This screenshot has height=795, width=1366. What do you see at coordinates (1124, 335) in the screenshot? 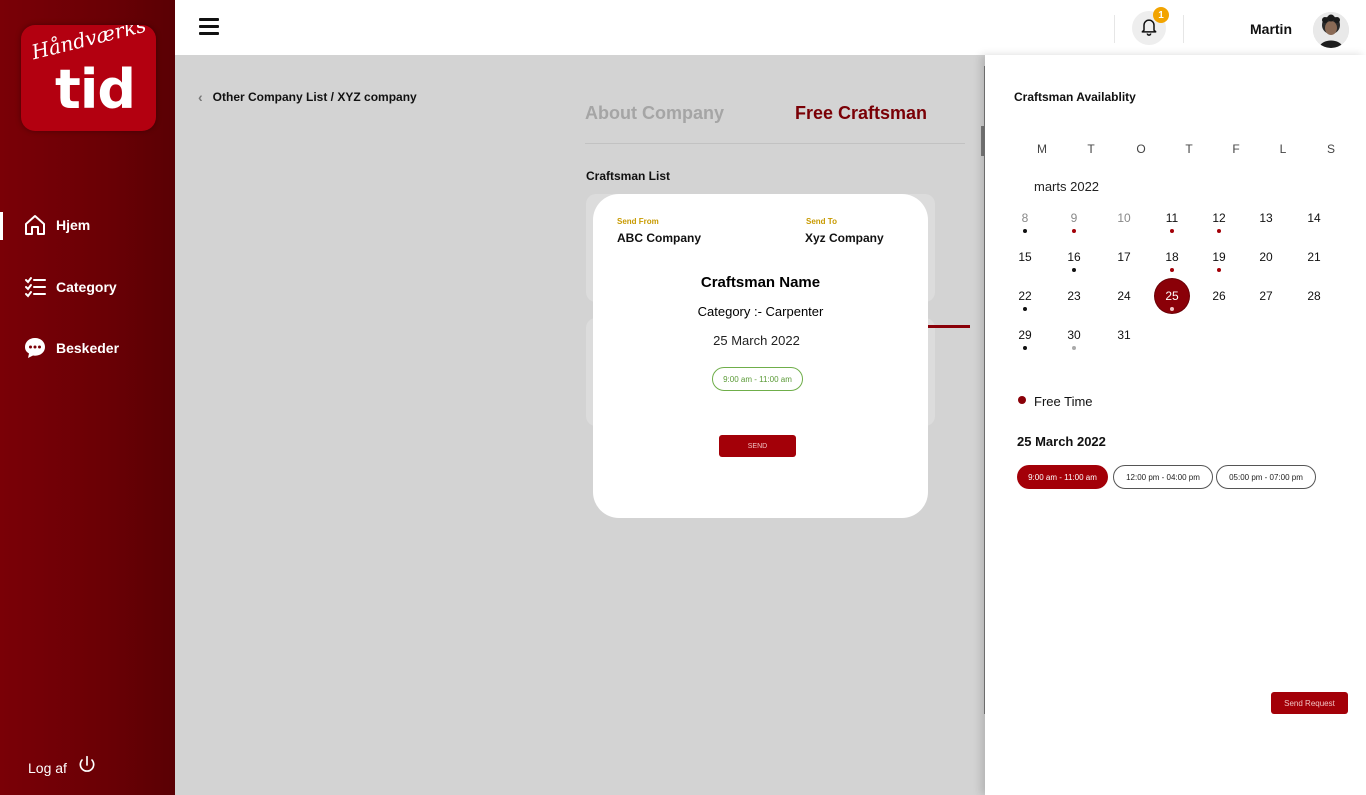
I see `calendar-day: 31` at bounding box center [1124, 335].